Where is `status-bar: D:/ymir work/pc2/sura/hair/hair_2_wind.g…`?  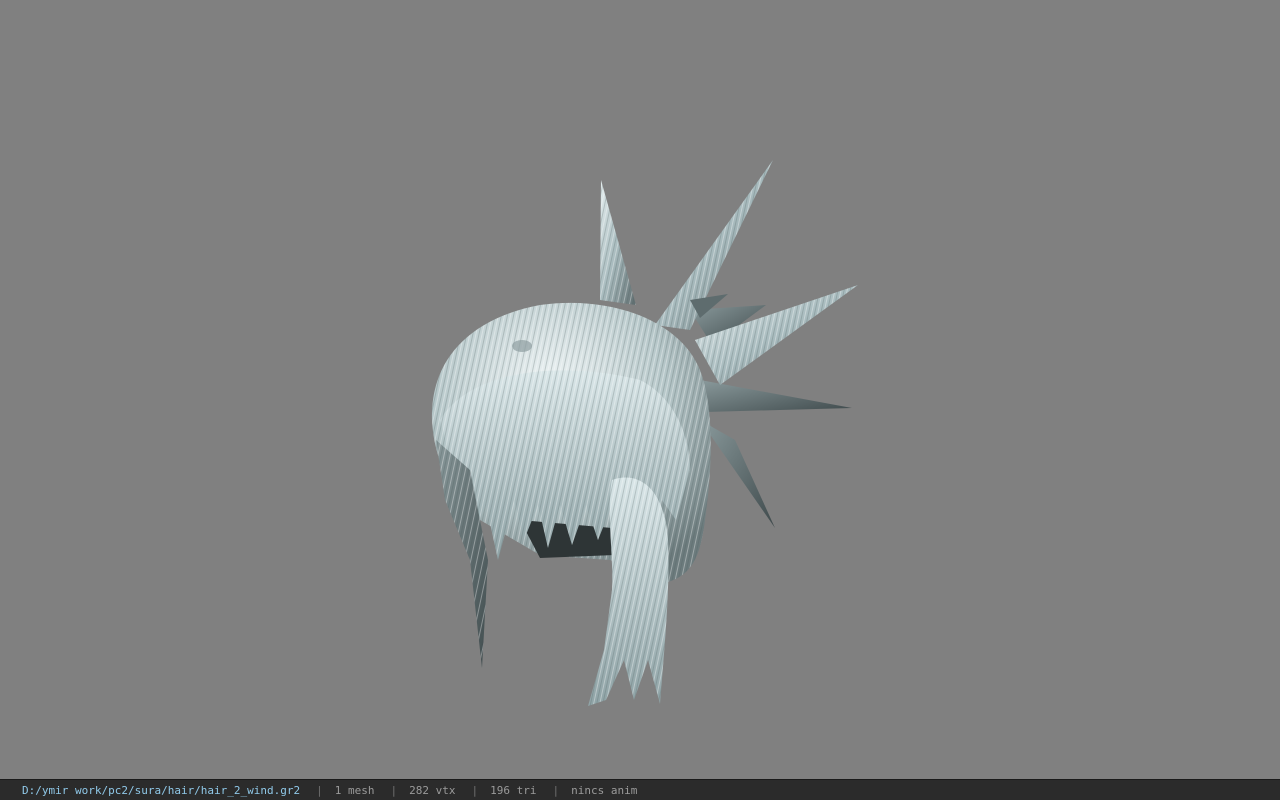 status-bar: D:/ymir work/pc2/sura/hair/hair_2_wind.g… is located at coordinates (640, 789).